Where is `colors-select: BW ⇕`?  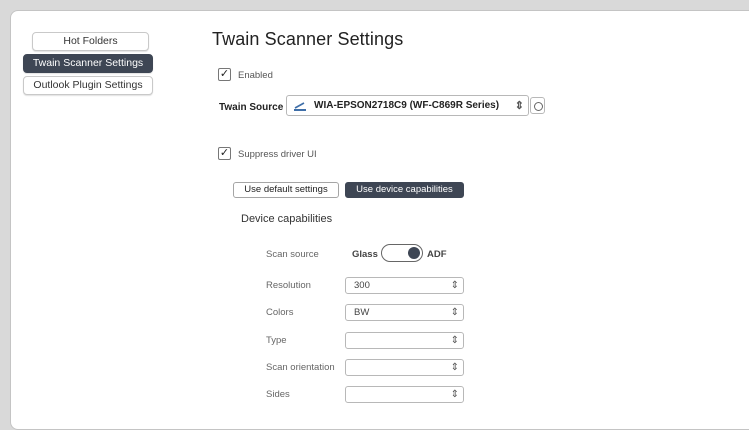 colors-select: BW ⇕ is located at coordinates (404, 312).